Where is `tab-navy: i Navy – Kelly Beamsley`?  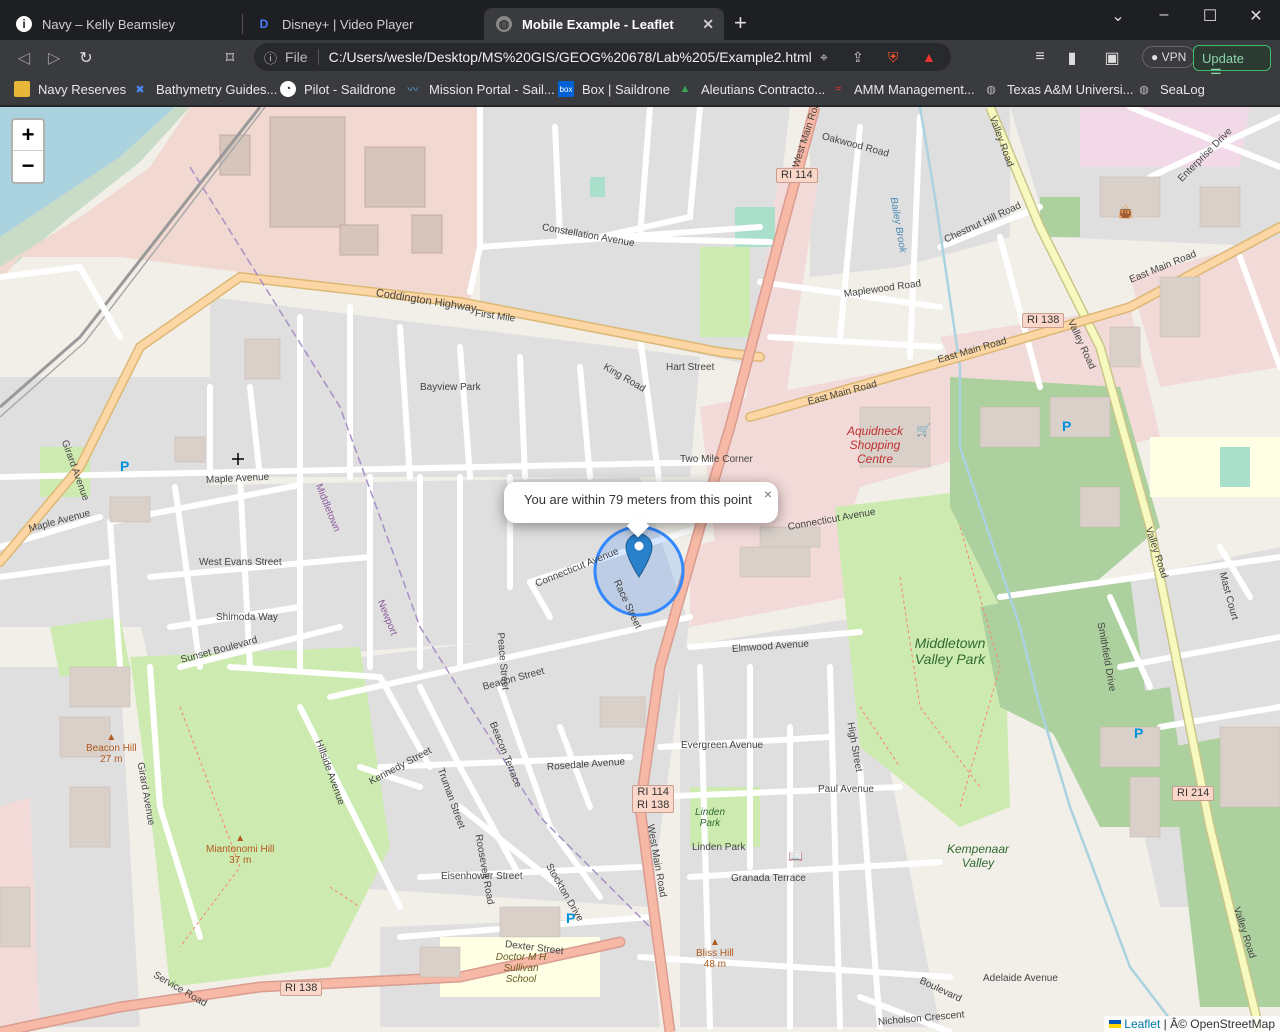
tab-navy: i Navy – Kelly Beamsley is located at coordinates (122, 24).